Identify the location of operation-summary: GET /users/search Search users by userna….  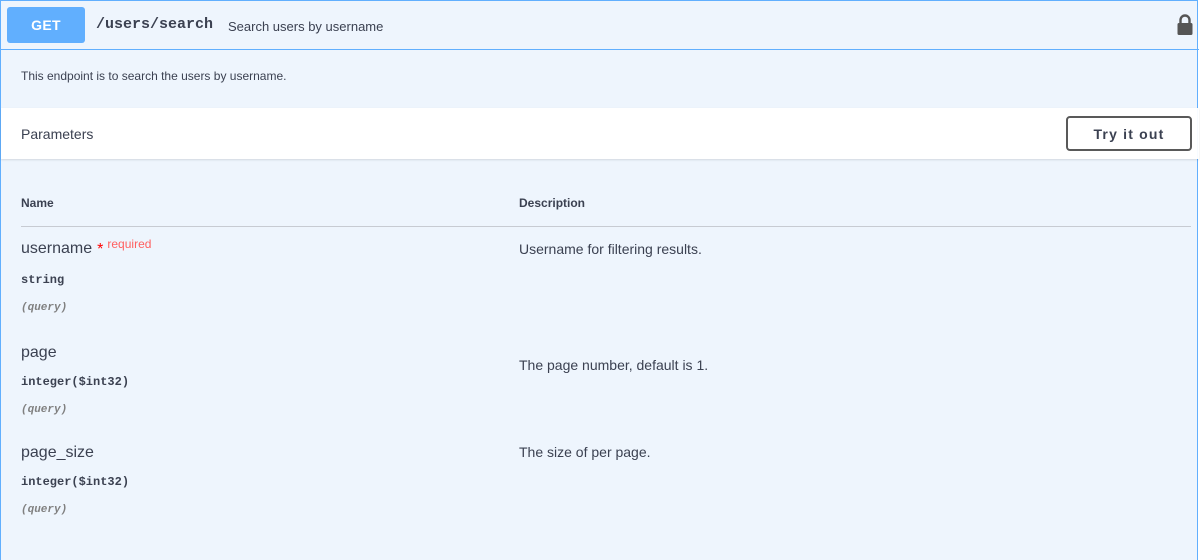
(600, 25).